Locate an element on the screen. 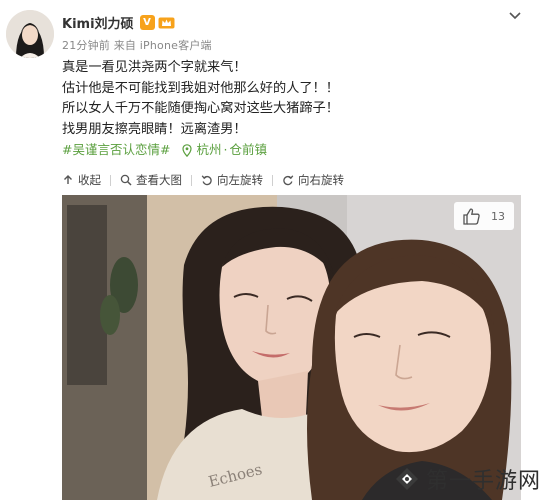 The width and height of the screenshot is (550, 500). magnifier-icon is located at coordinates (126, 180).